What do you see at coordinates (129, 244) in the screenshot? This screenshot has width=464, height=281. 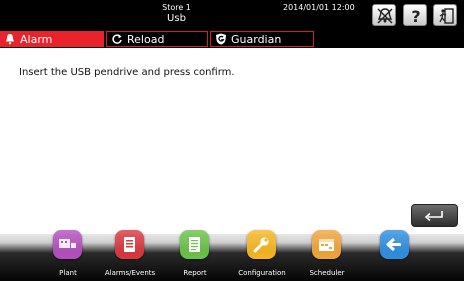 I see `alarms-icon` at bounding box center [129, 244].